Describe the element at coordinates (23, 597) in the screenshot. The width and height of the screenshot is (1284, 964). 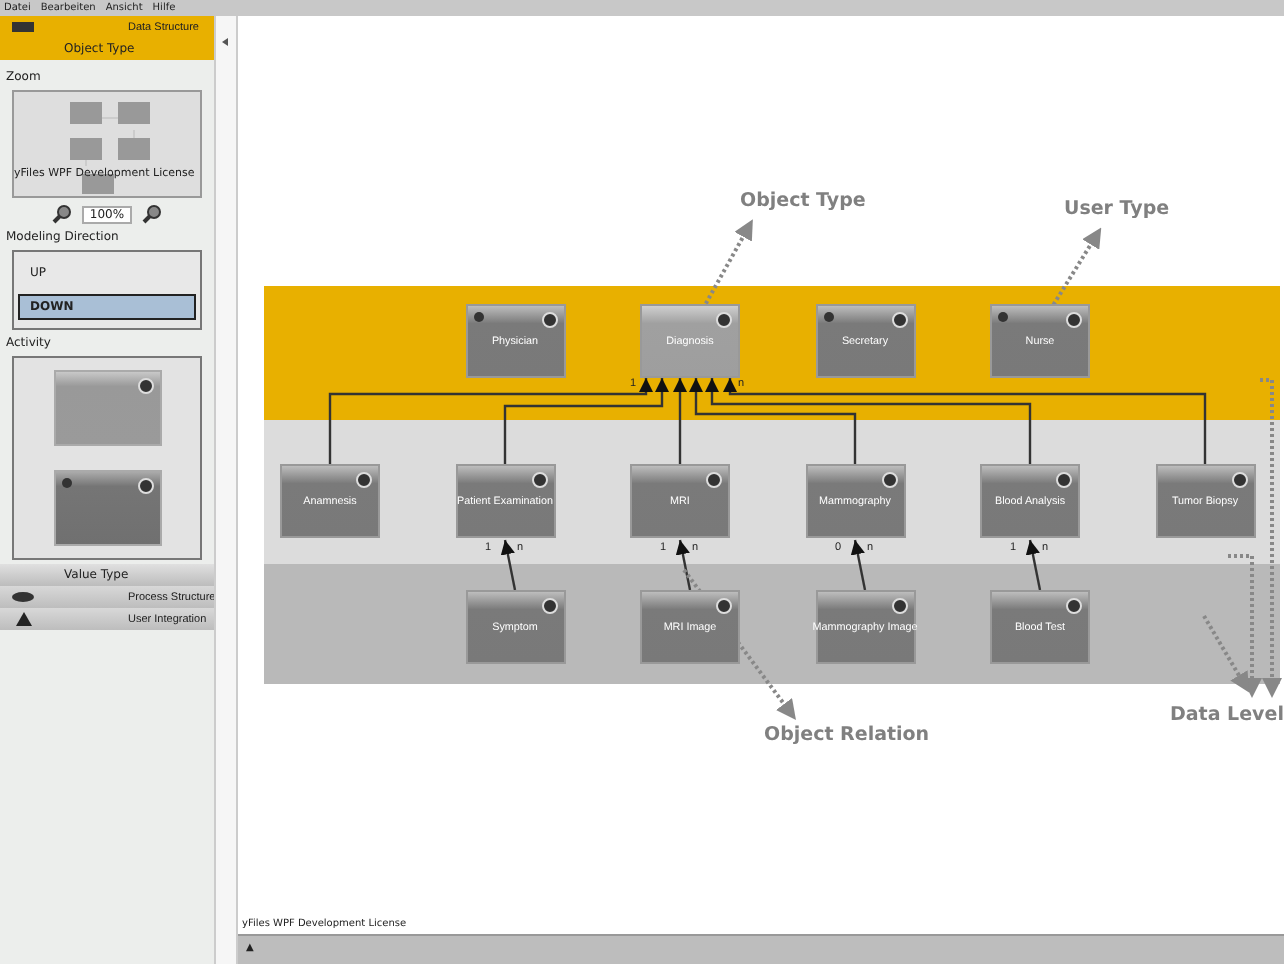
I see `ellipse-icon` at that location.